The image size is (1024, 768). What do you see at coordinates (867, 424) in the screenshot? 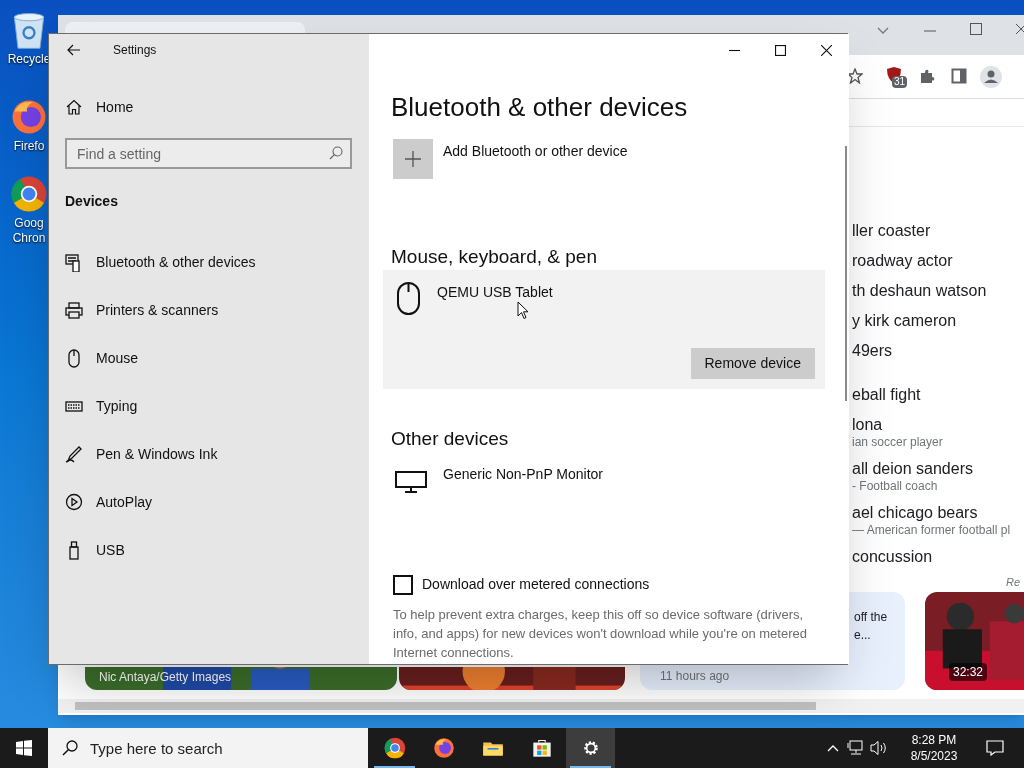
I see `suggestion-link: lona` at bounding box center [867, 424].